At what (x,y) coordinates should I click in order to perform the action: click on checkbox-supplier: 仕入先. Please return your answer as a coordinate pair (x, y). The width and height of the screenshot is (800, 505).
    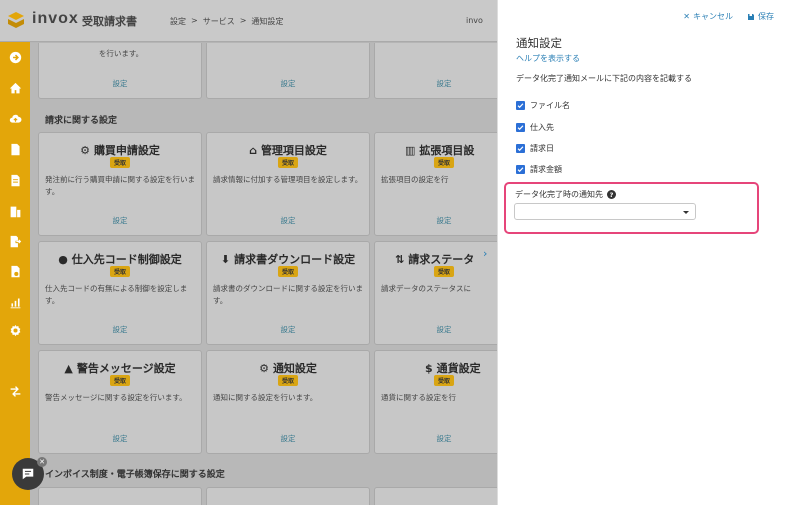
    Looking at the image, I should click on (535, 127).